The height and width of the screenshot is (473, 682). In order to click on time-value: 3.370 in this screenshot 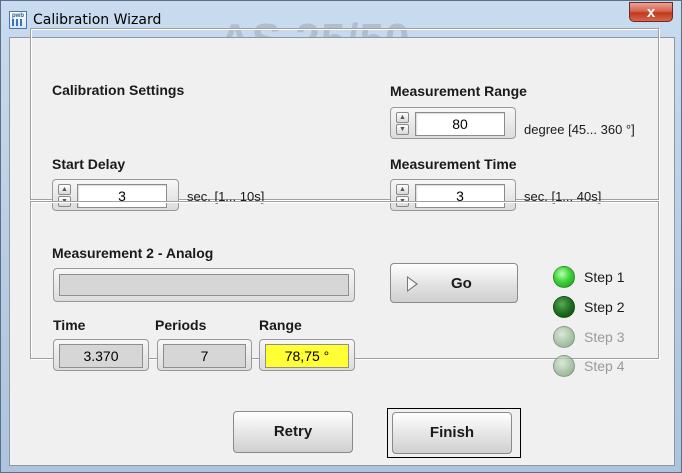, I will do `click(101, 356)`.